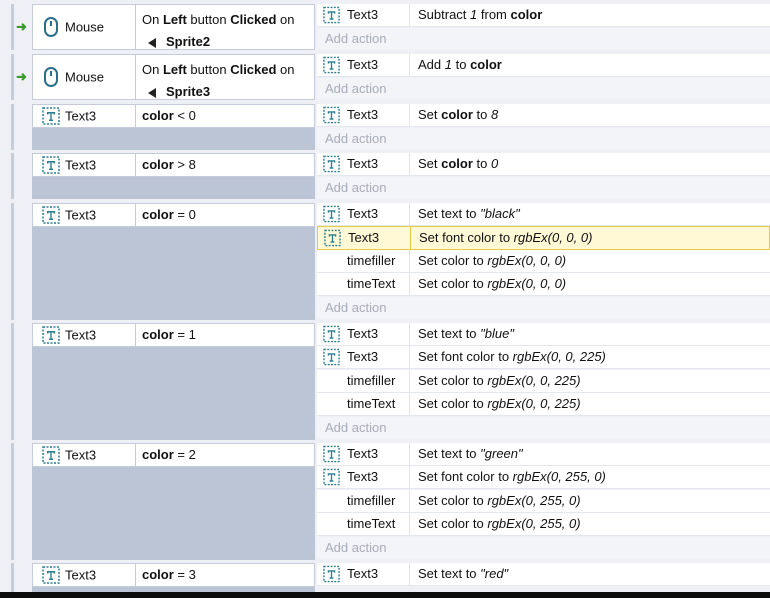  I want to click on condition-text: color < 0, so click(169, 115).